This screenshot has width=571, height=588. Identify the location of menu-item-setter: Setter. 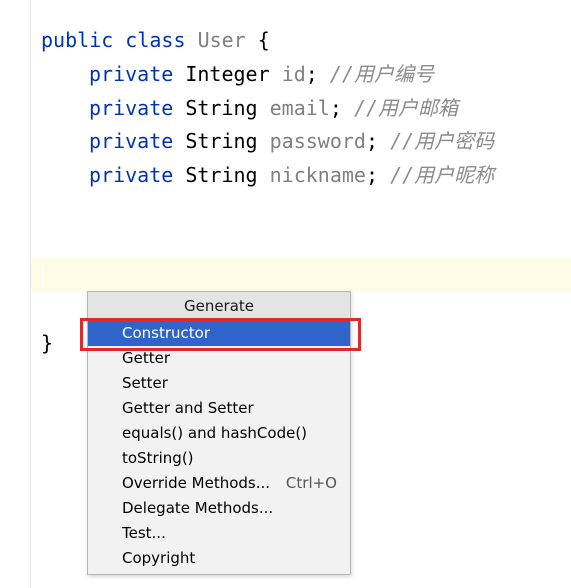
(219, 383).